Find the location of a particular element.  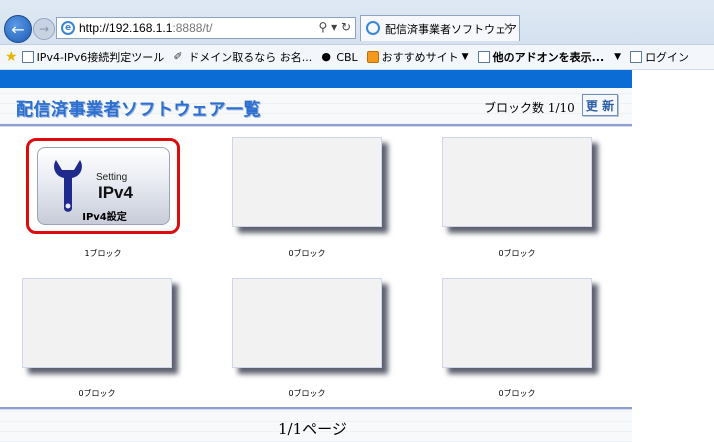

close-icon: ✕ is located at coordinates (508, 27).